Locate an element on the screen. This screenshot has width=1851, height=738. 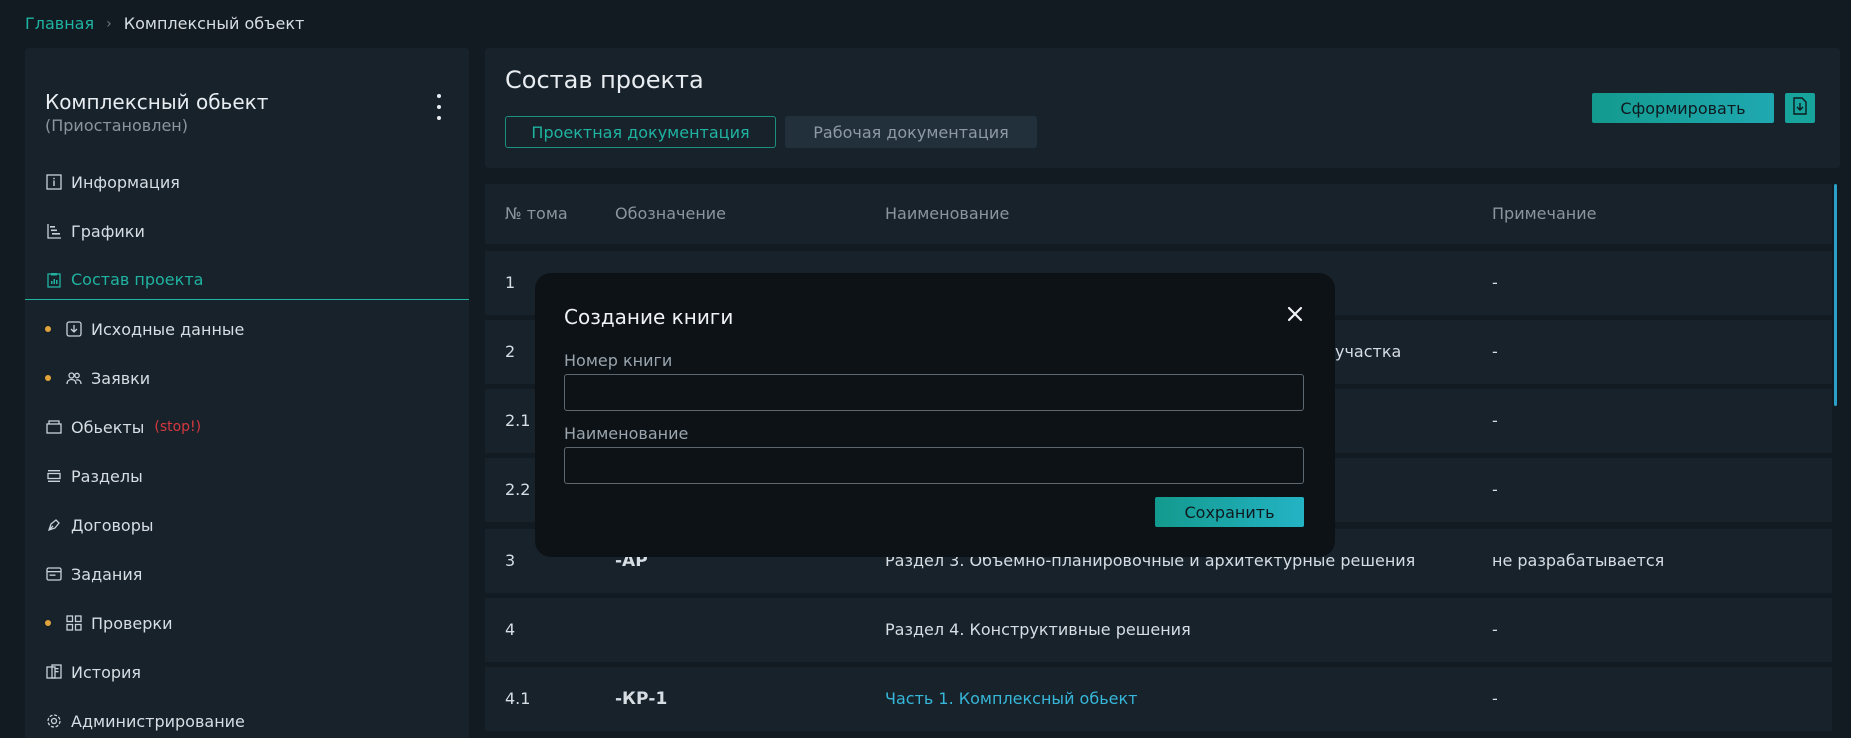
sidebar-item-label: Обьекты is located at coordinates (108, 427).